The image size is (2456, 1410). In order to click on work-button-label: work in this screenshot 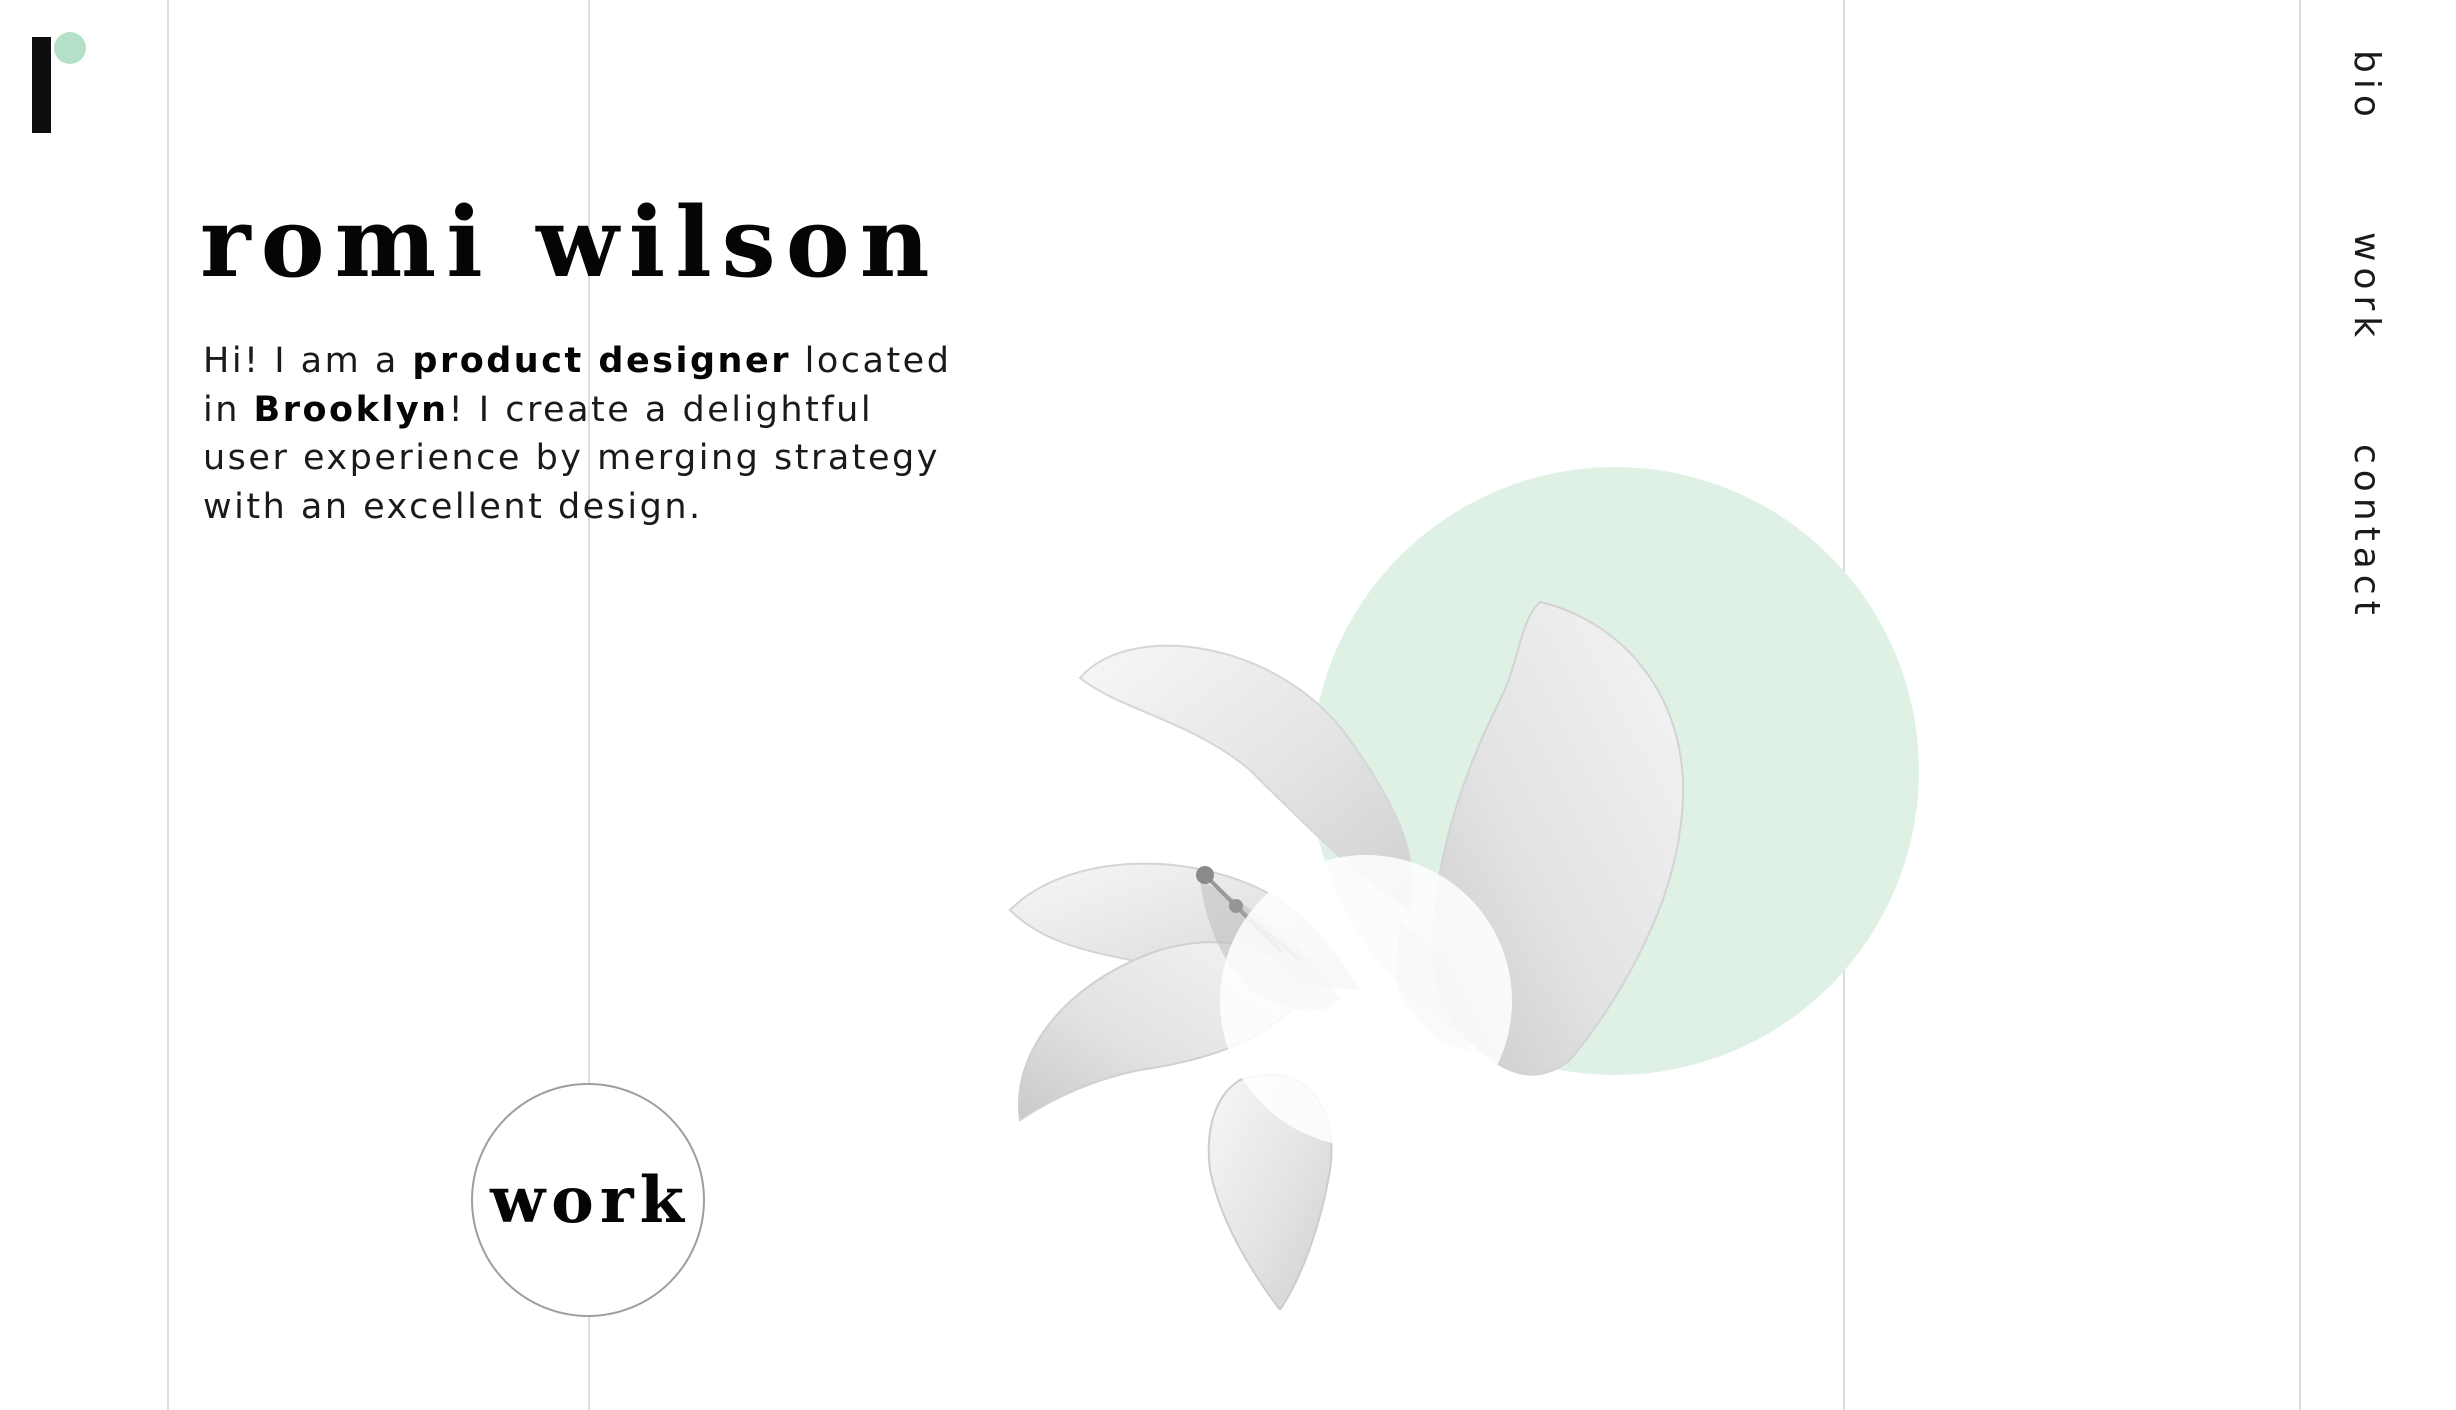, I will do `click(590, 1200)`.